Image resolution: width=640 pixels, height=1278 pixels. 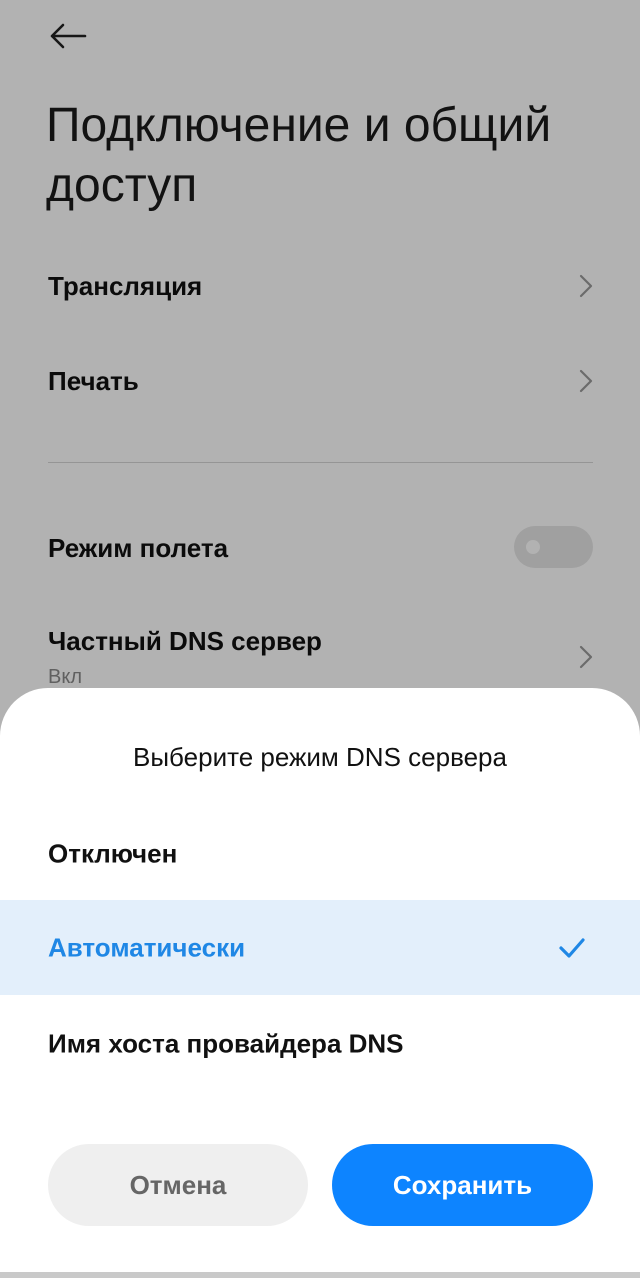 What do you see at coordinates (320, 757) in the screenshot?
I see `dialog-title: Выберите режим DNS сервера` at bounding box center [320, 757].